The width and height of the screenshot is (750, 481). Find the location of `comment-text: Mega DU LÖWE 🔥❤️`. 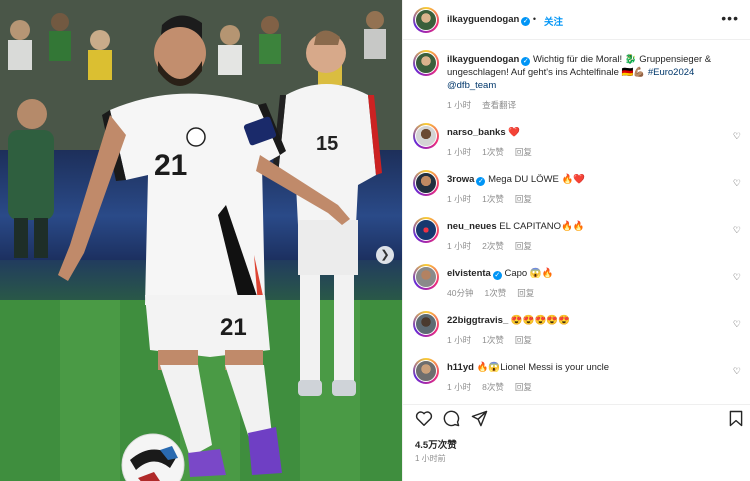

comment-text: Mega DU LÖWE 🔥❤️ is located at coordinates (537, 179).